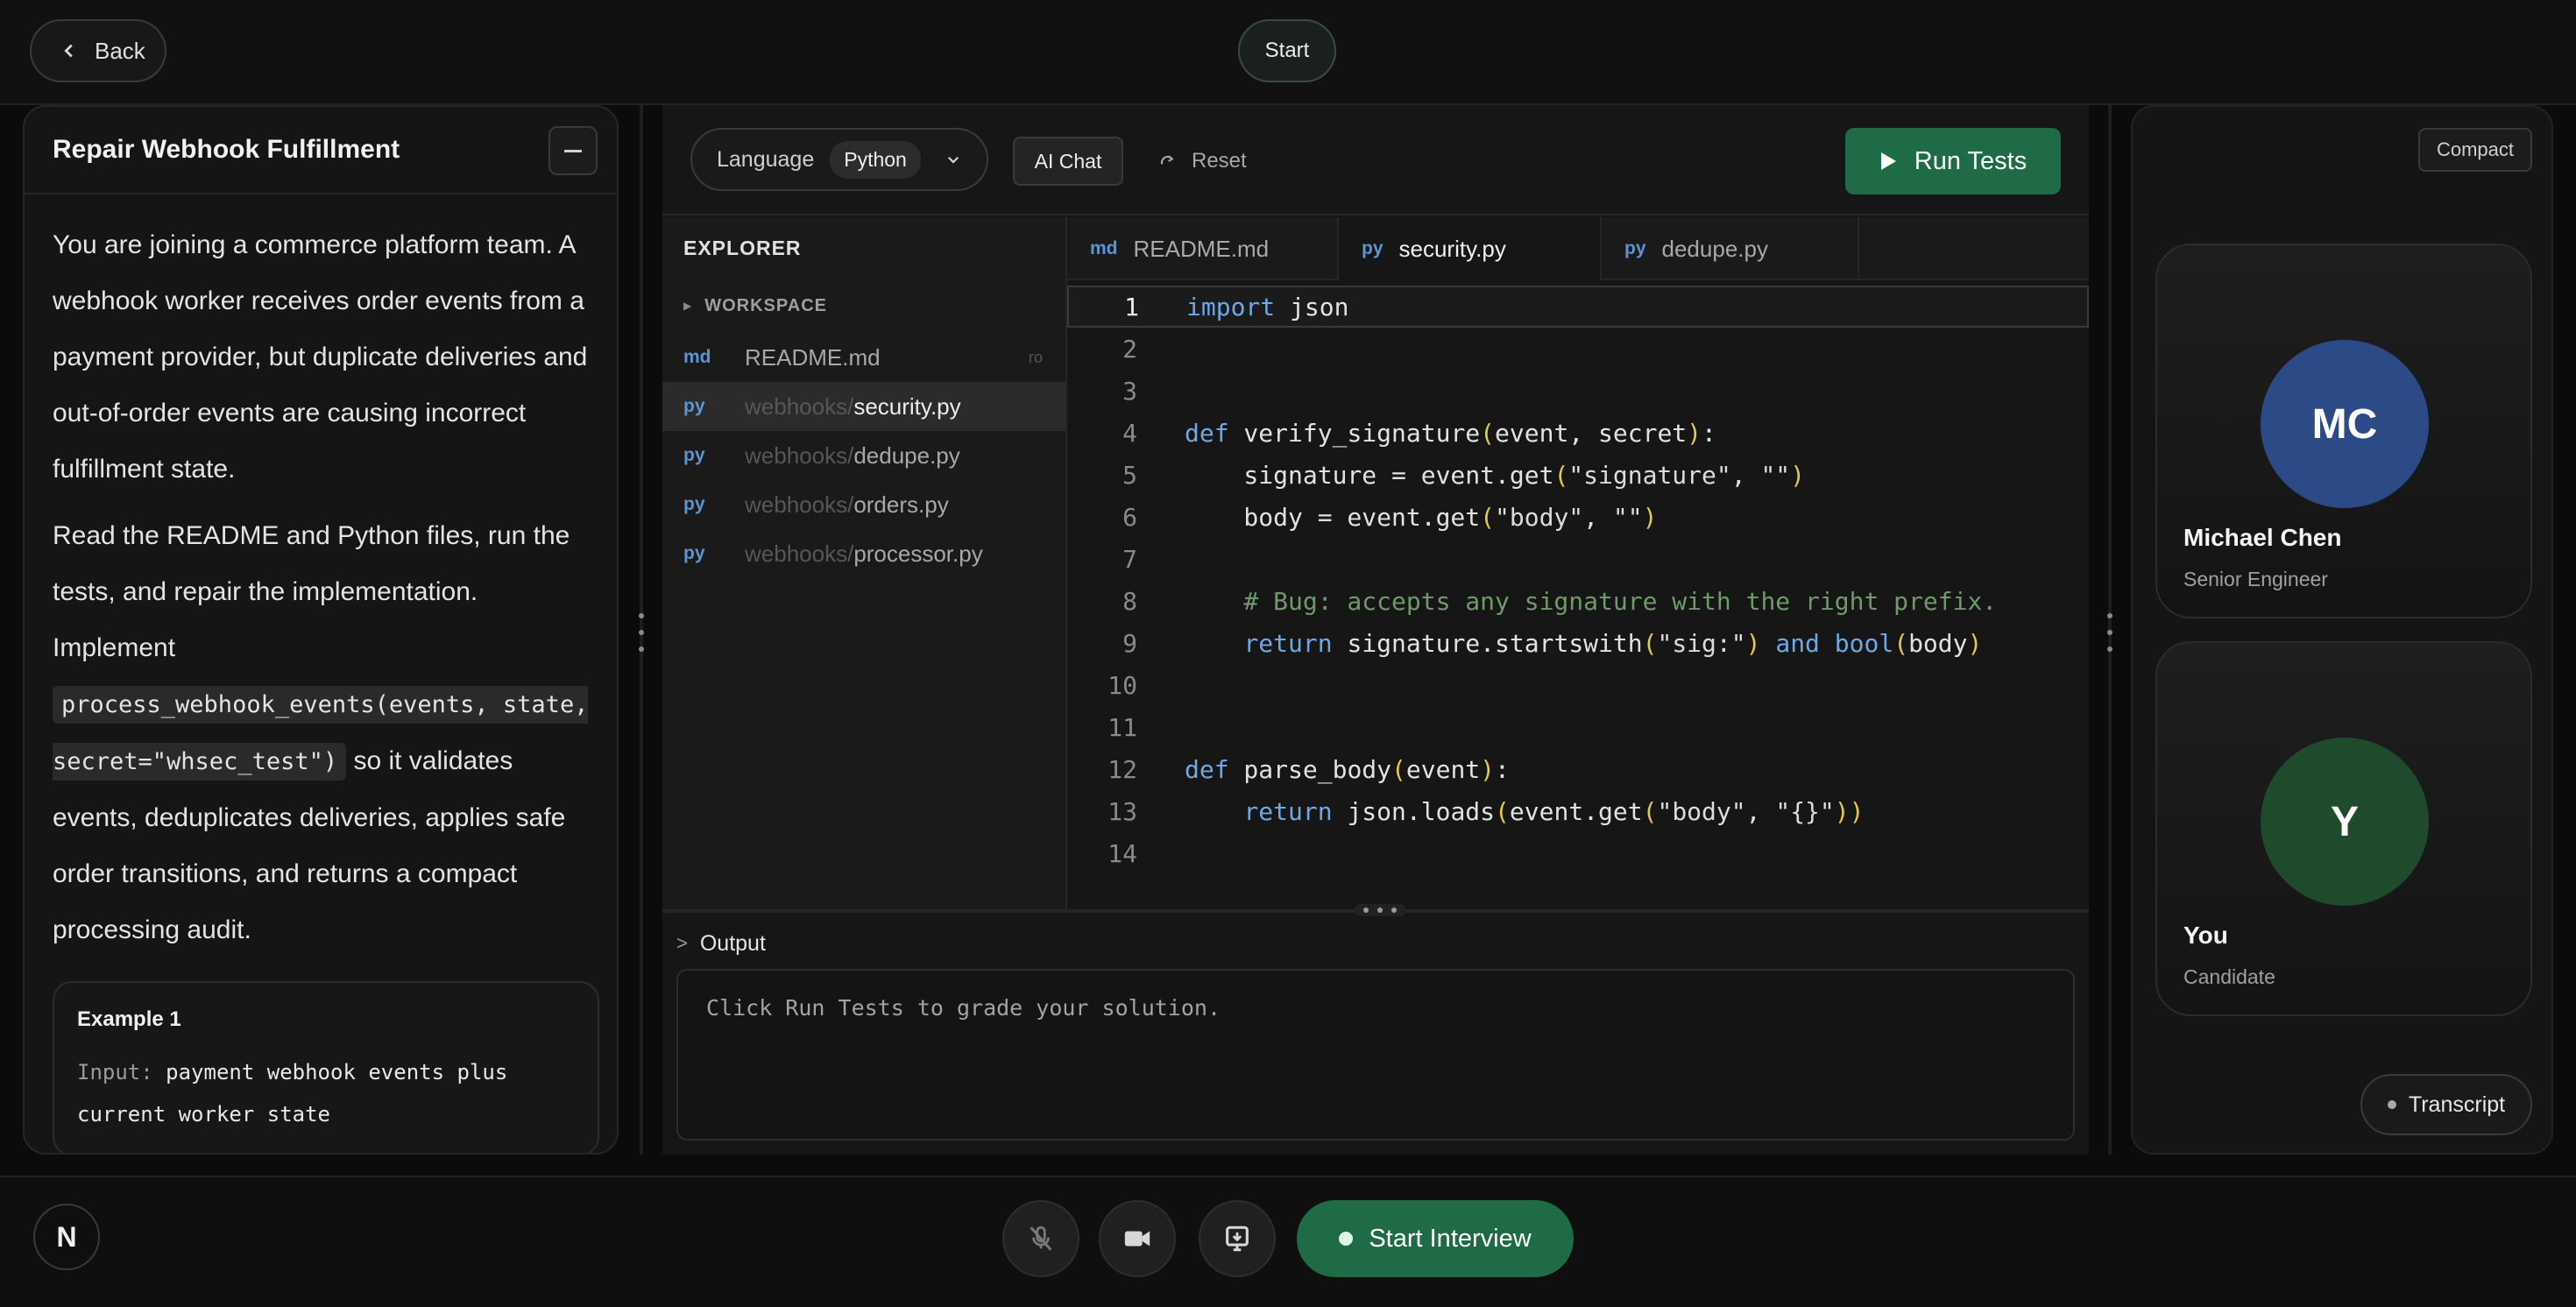 This screenshot has width=2576, height=1307. I want to click on top-bar: Back Start, so click(1288, 52).